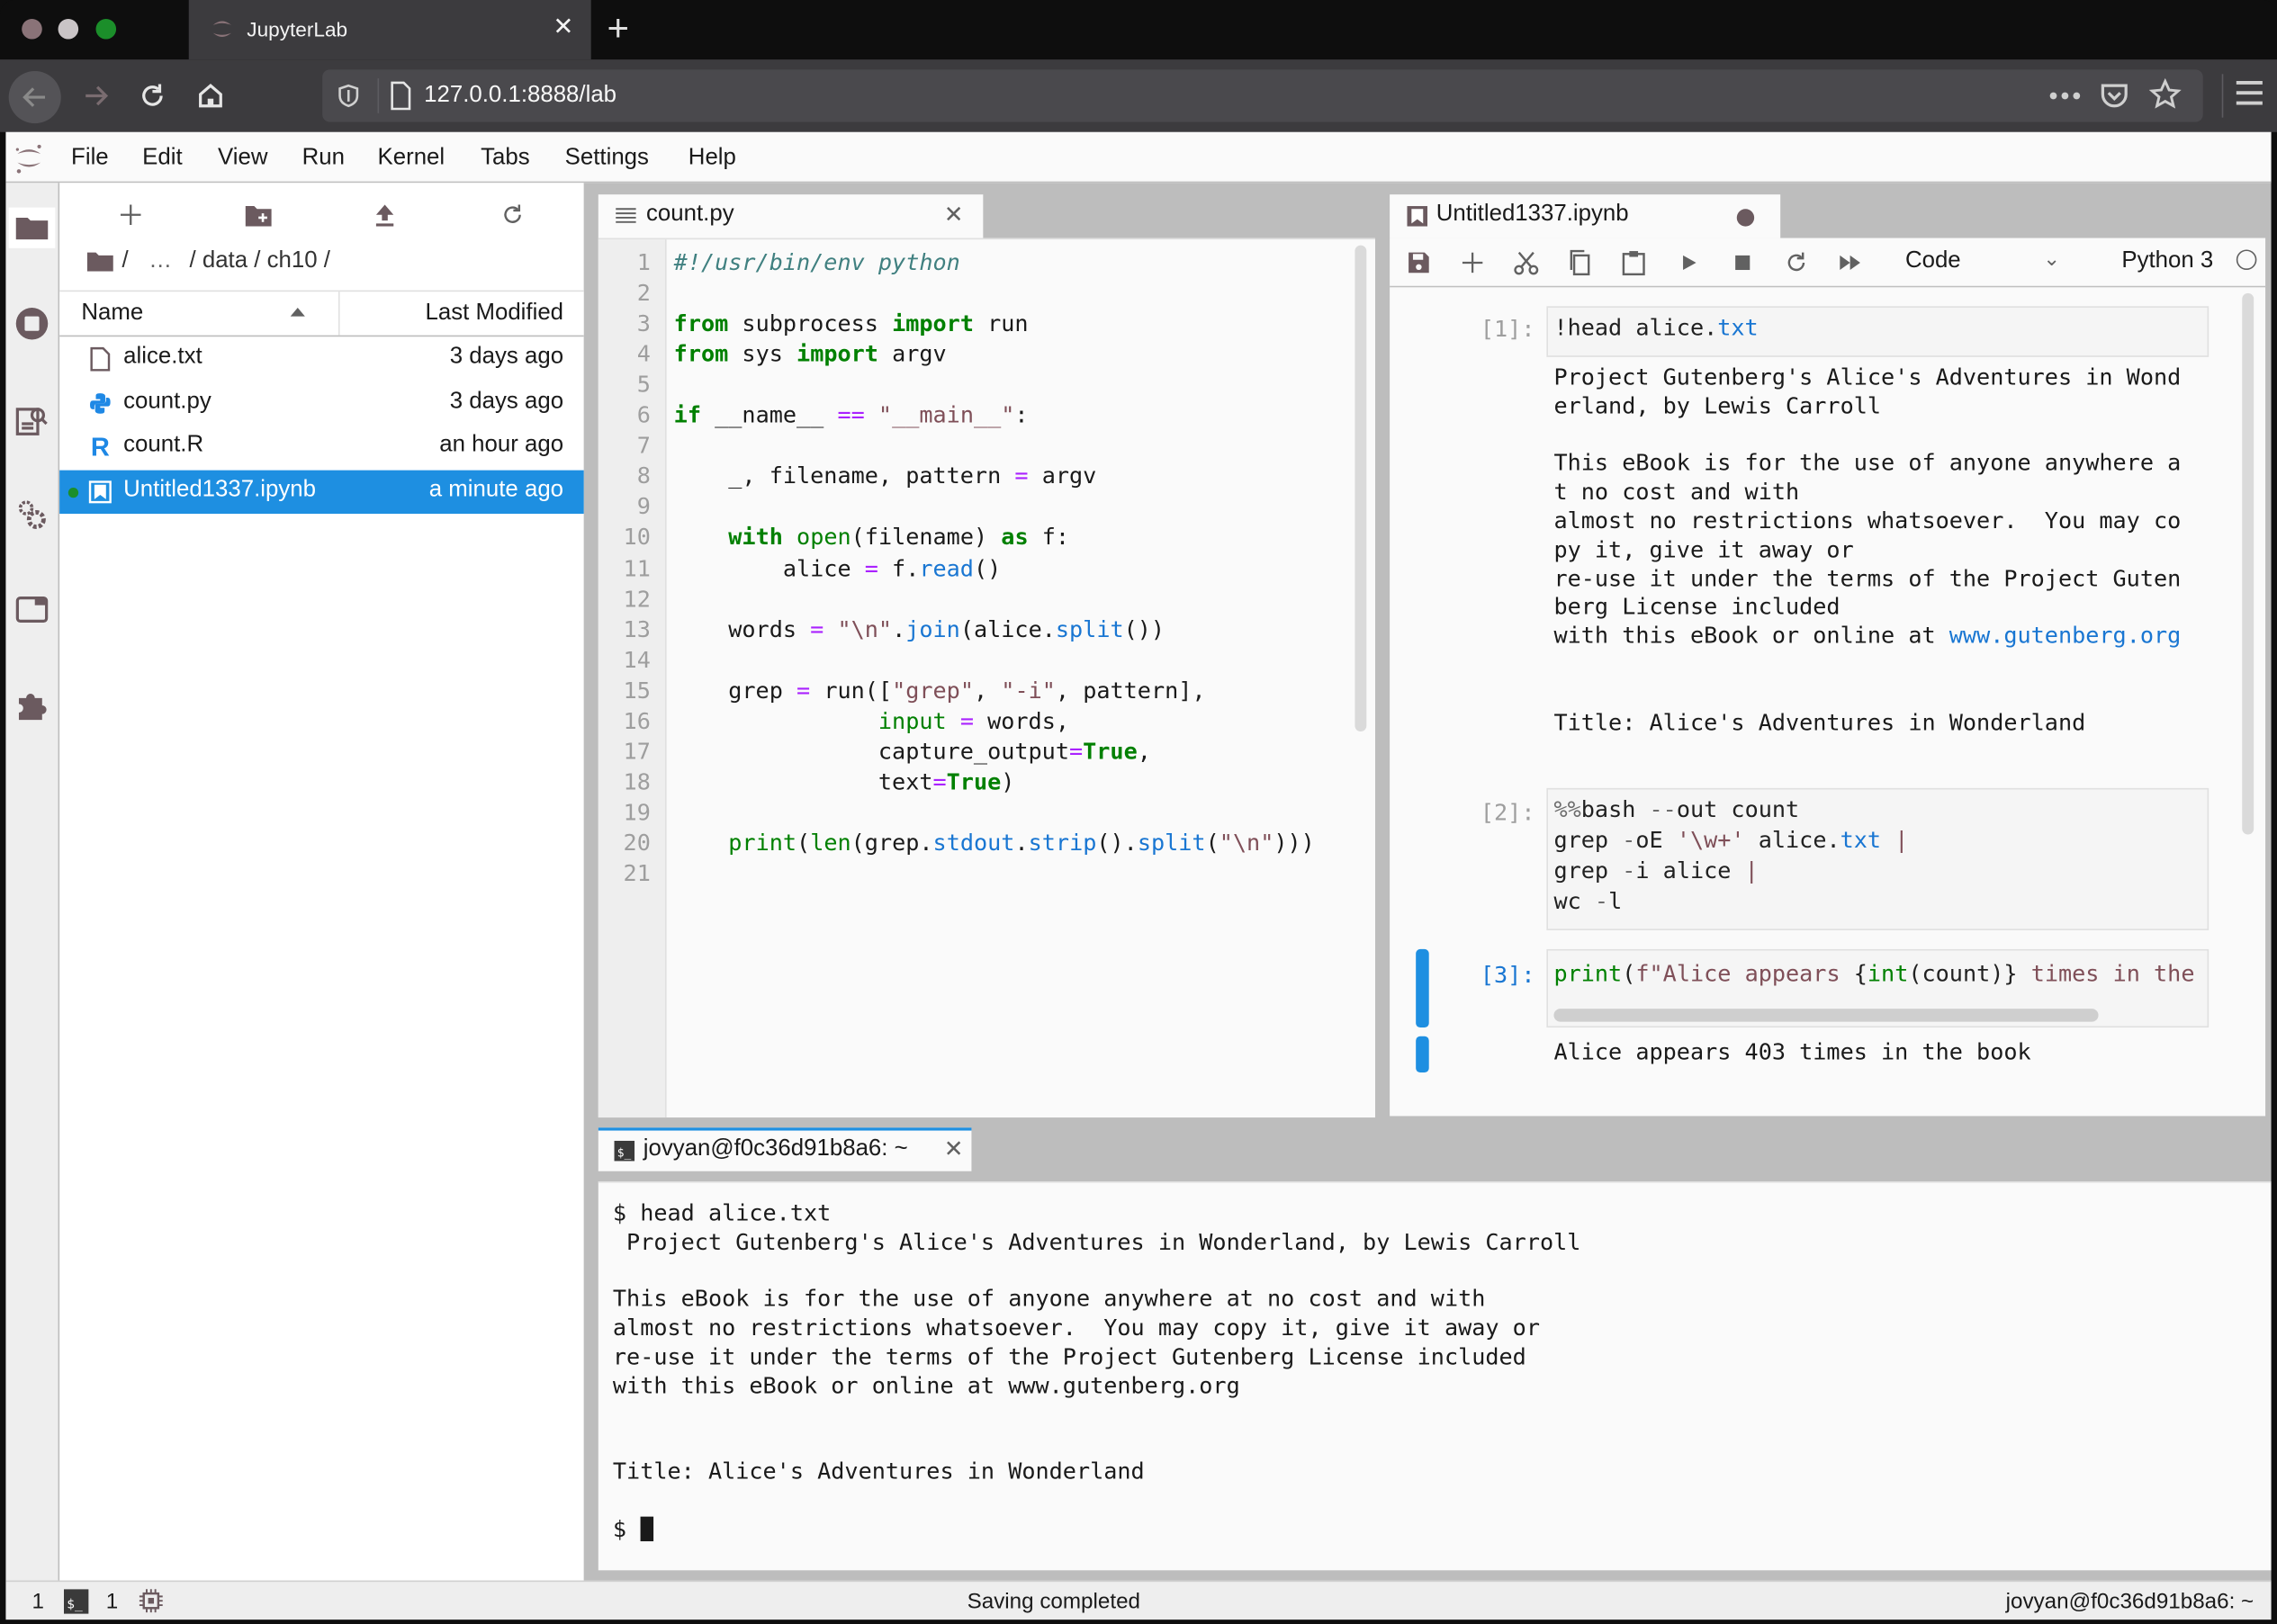  I want to click on minimize-window-button, so click(68, 29).